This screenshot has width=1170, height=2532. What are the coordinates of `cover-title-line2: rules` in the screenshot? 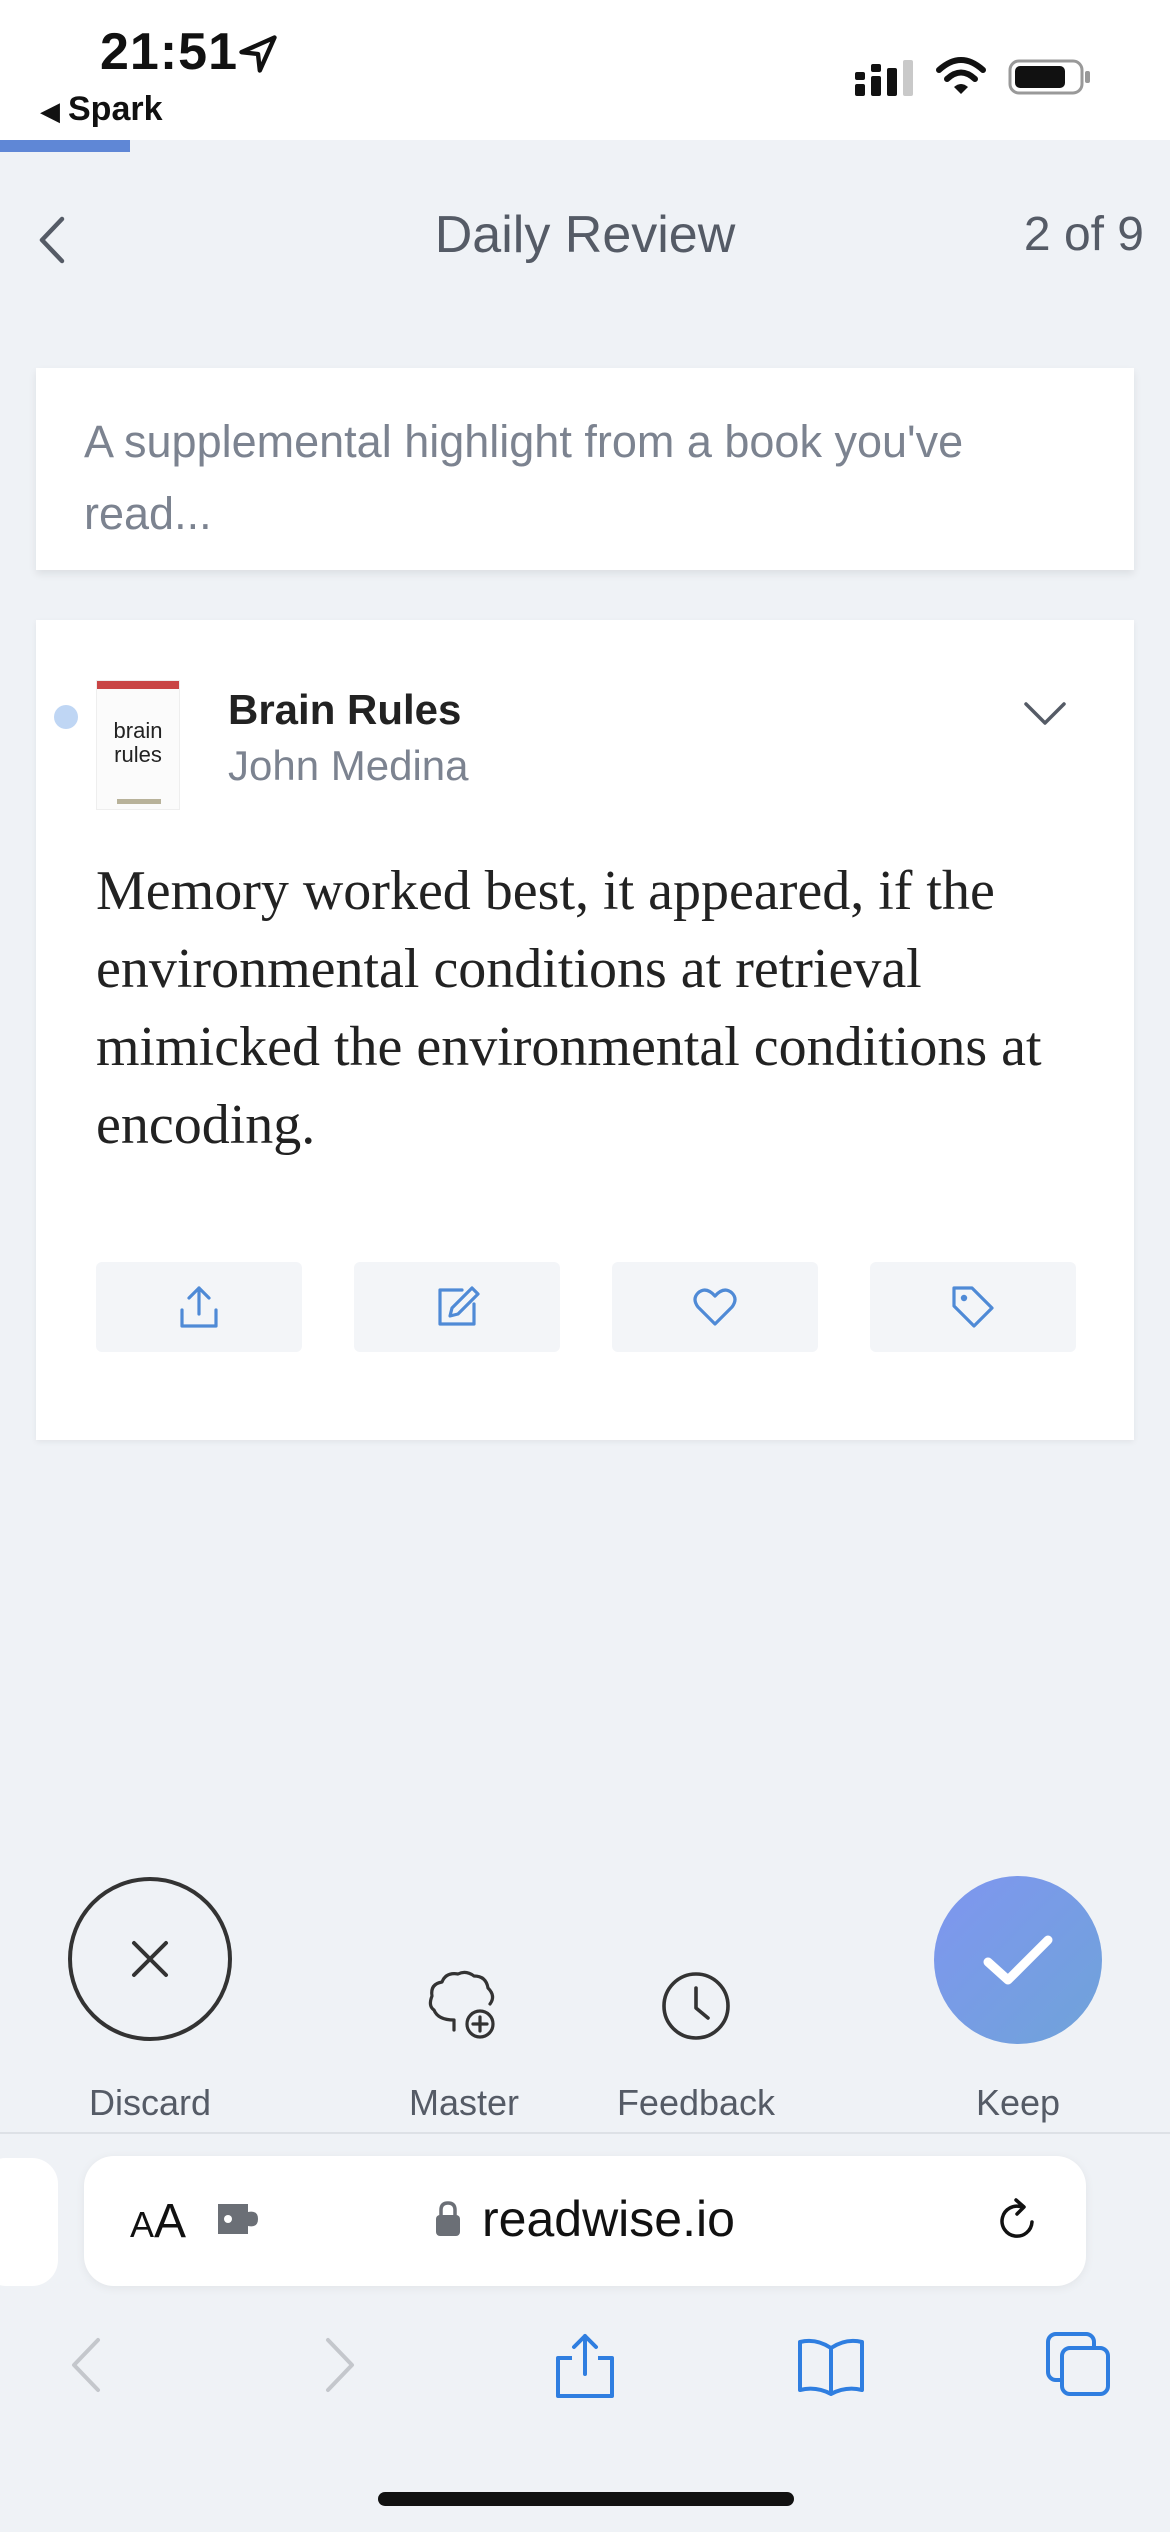 It's located at (138, 754).